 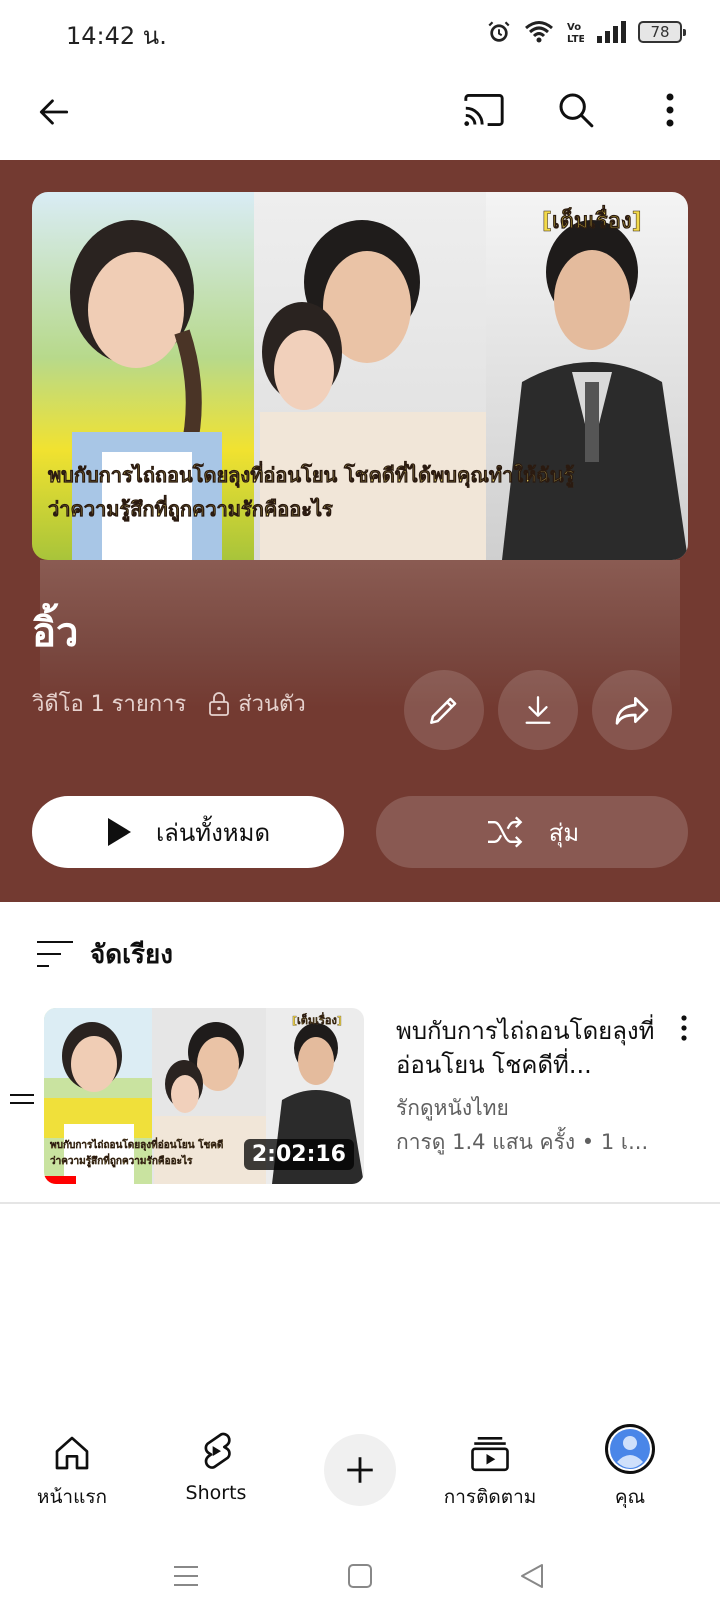 I want to click on play-all-label: เล่นทั้งหมด, so click(x=213, y=832).